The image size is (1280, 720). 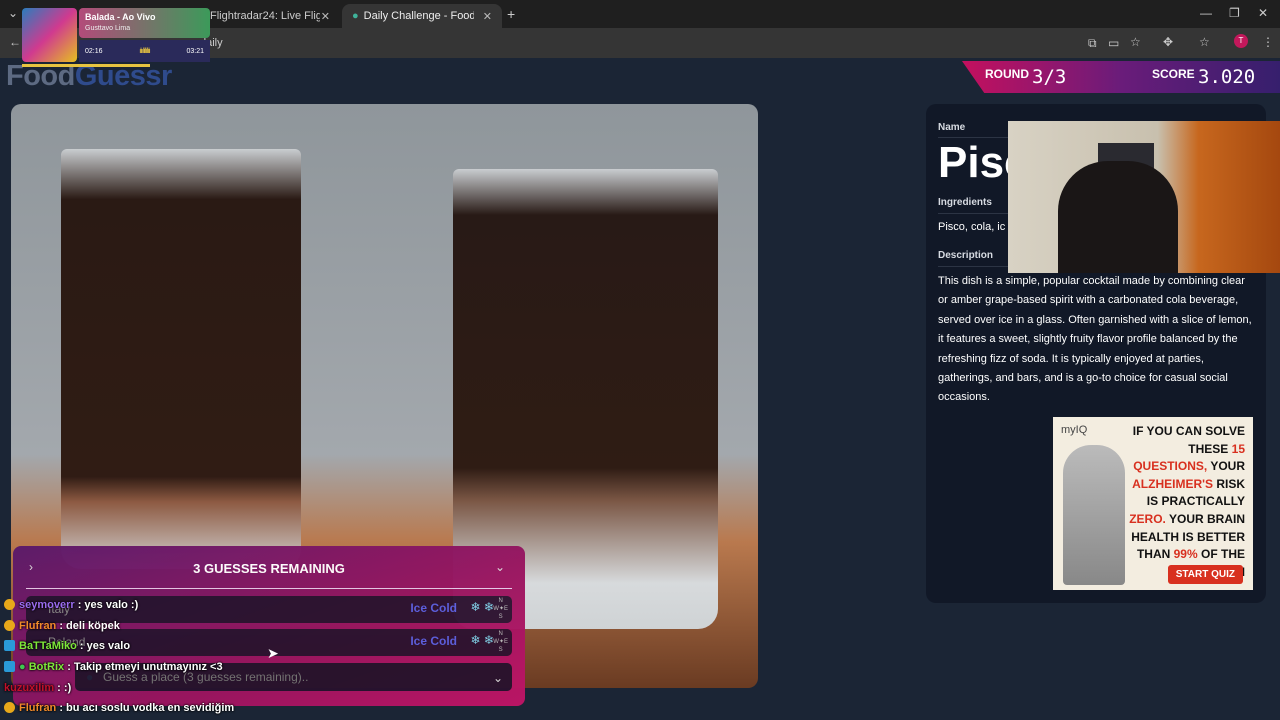 What do you see at coordinates (67, 646) in the screenshot?
I see `chat-message: BaTTaMiko : yes valo` at bounding box center [67, 646].